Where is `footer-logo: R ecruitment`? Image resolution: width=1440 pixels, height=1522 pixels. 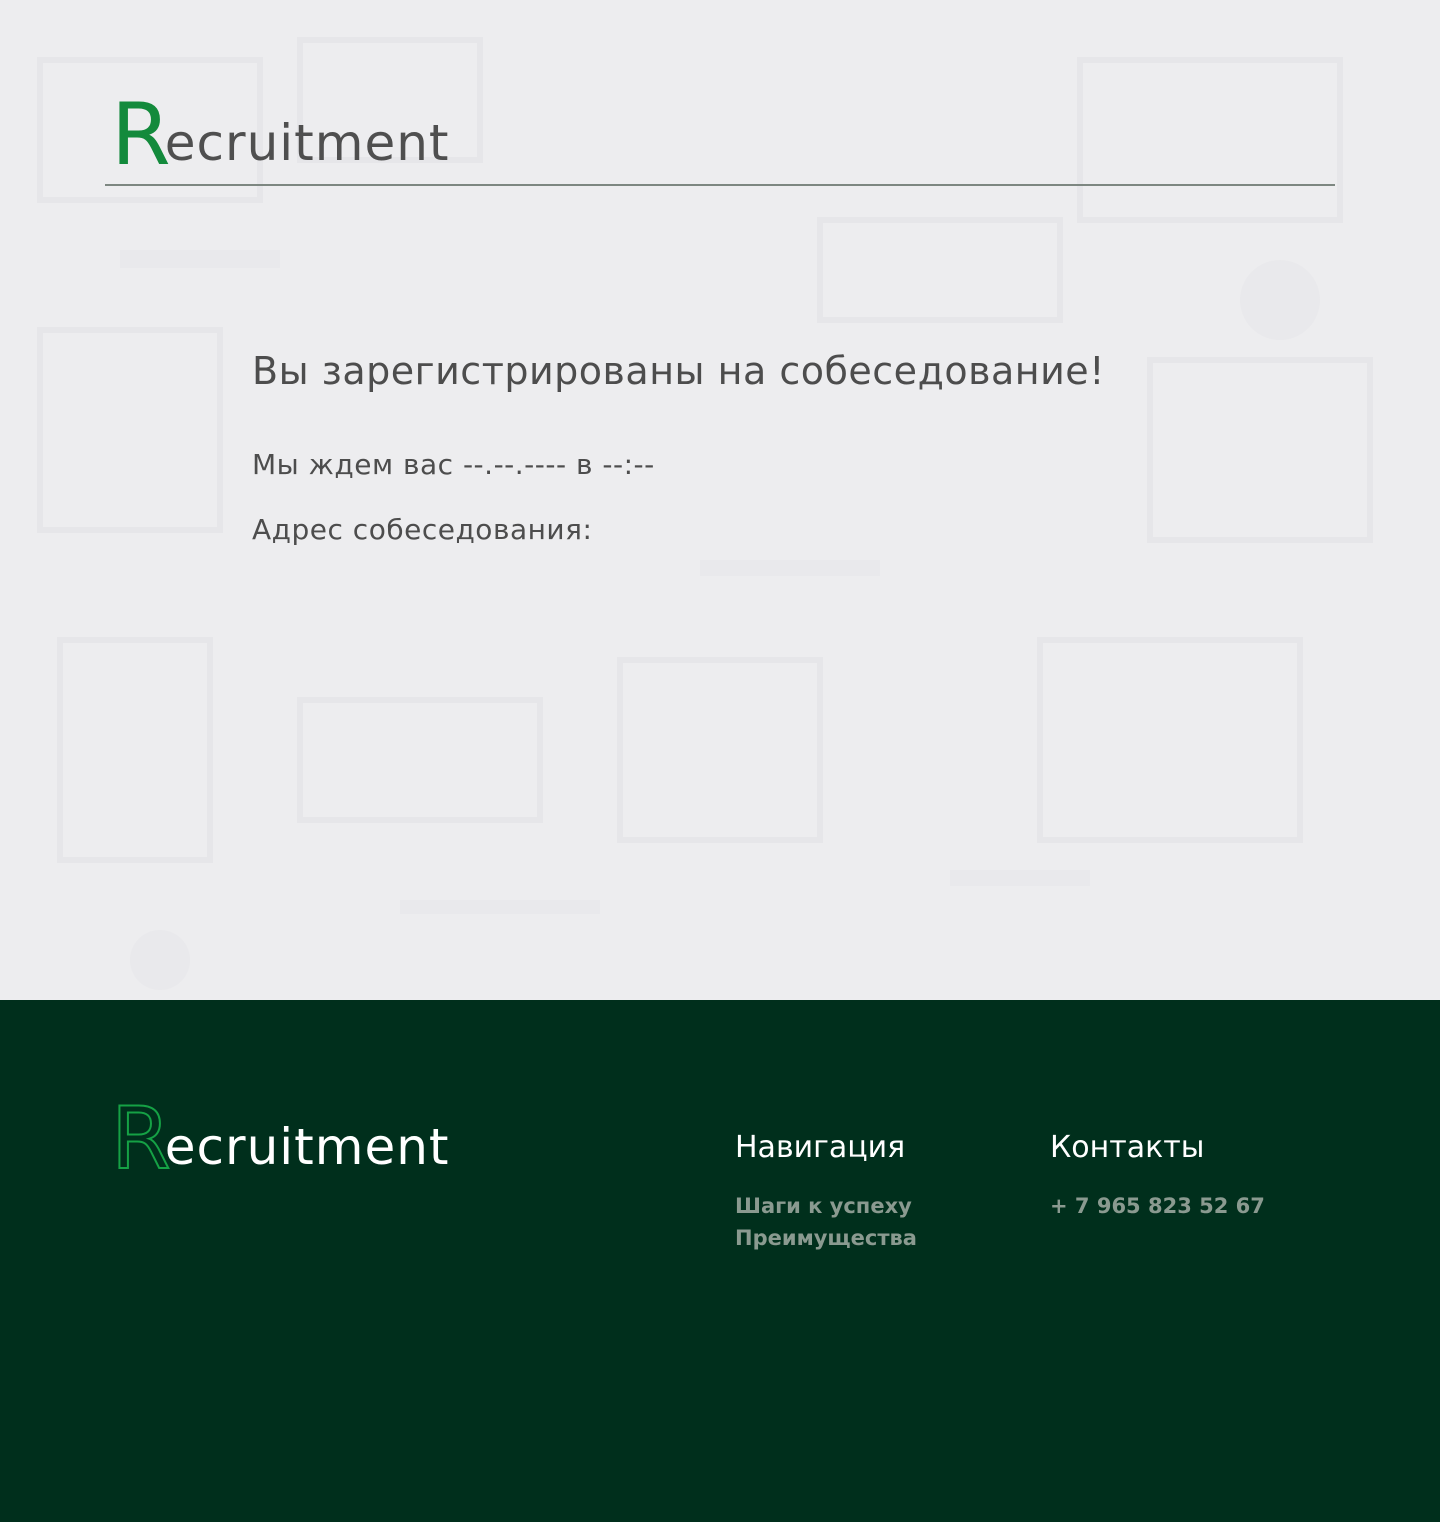
footer-logo: R ecruitment is located at coordinates (280, 1137).